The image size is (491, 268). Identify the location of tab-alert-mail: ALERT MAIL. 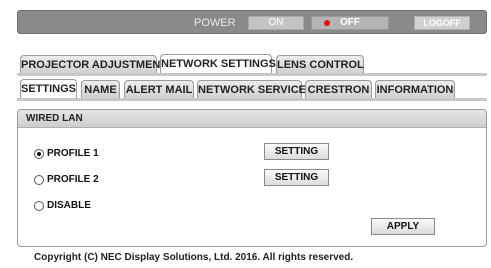
(159, 89).